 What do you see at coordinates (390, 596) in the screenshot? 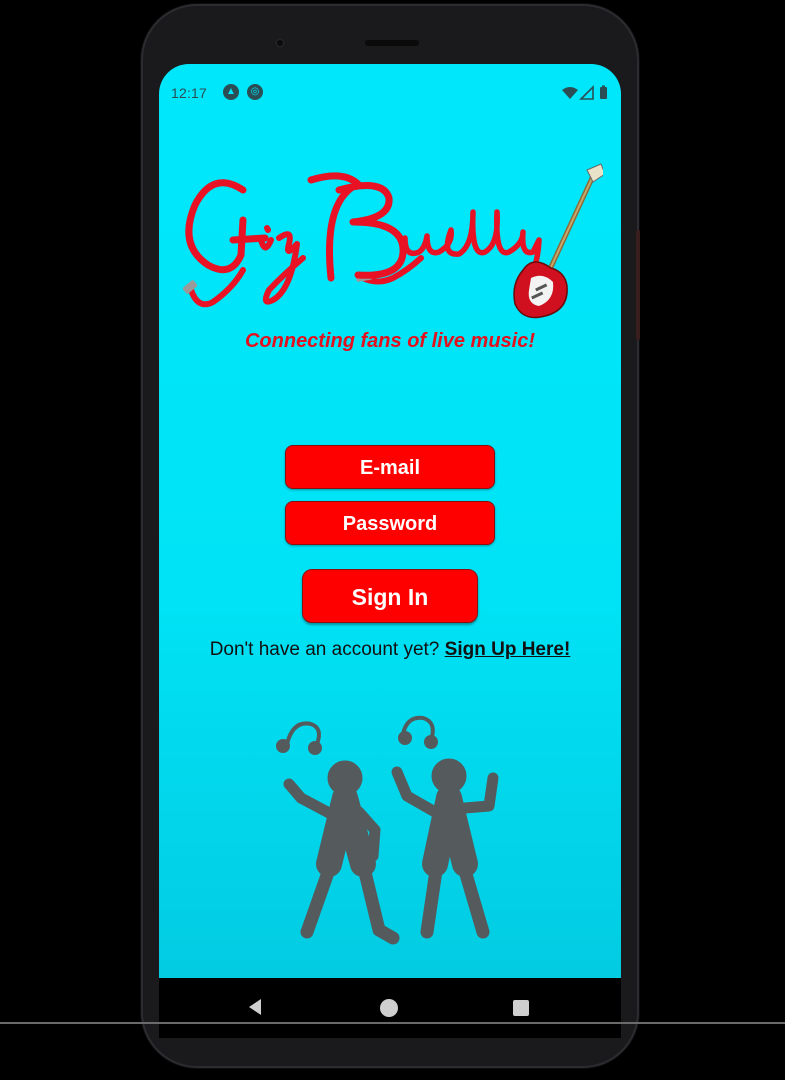
I see `sign-in-button: Sign In` at bounding box center [390, 596].